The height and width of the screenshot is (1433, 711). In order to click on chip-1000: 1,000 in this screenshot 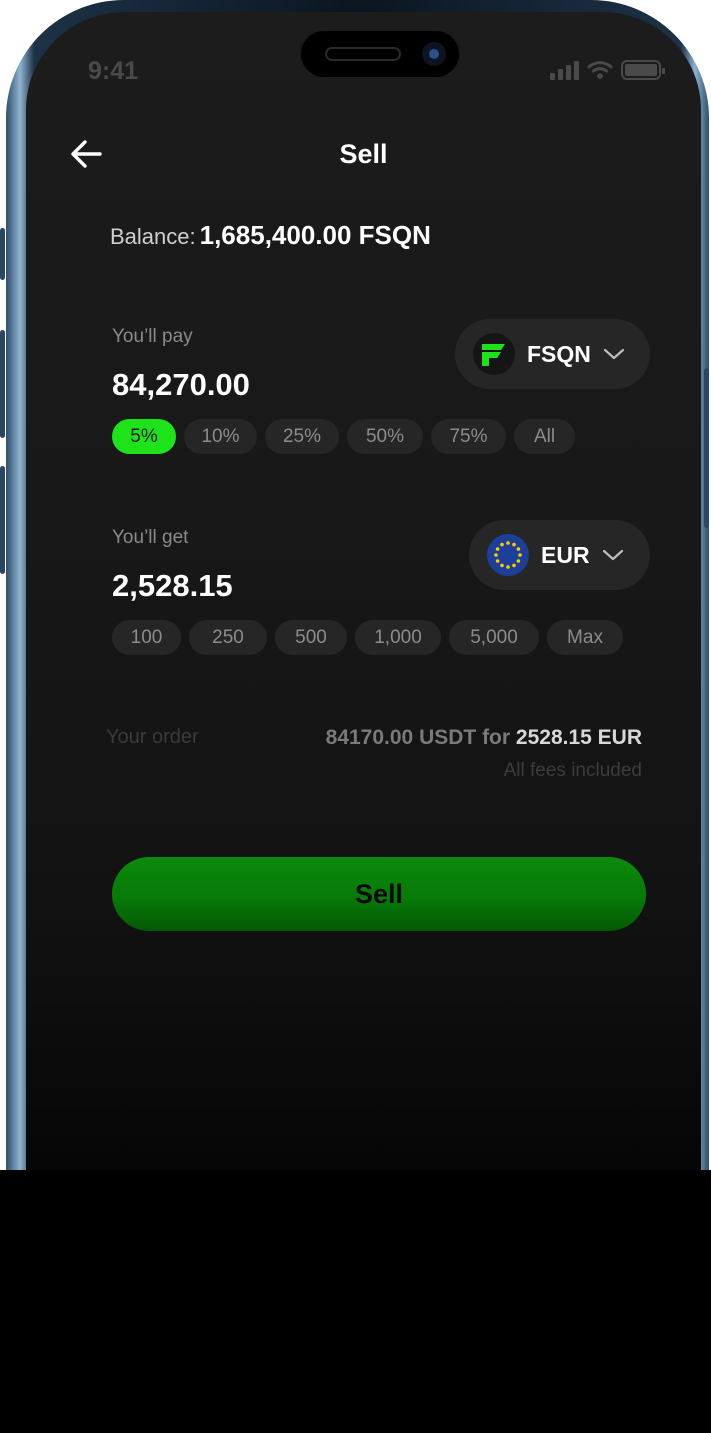, I will do `click(398, 637)`.